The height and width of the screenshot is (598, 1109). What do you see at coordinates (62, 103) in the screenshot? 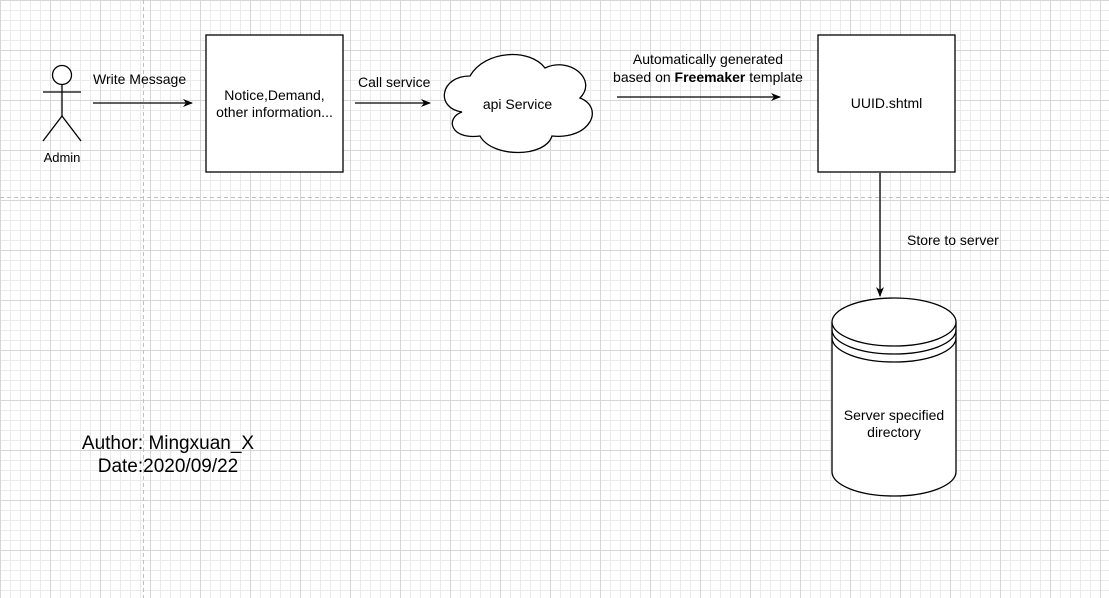
I see `admin-actor` at bounding box center [62, 103].